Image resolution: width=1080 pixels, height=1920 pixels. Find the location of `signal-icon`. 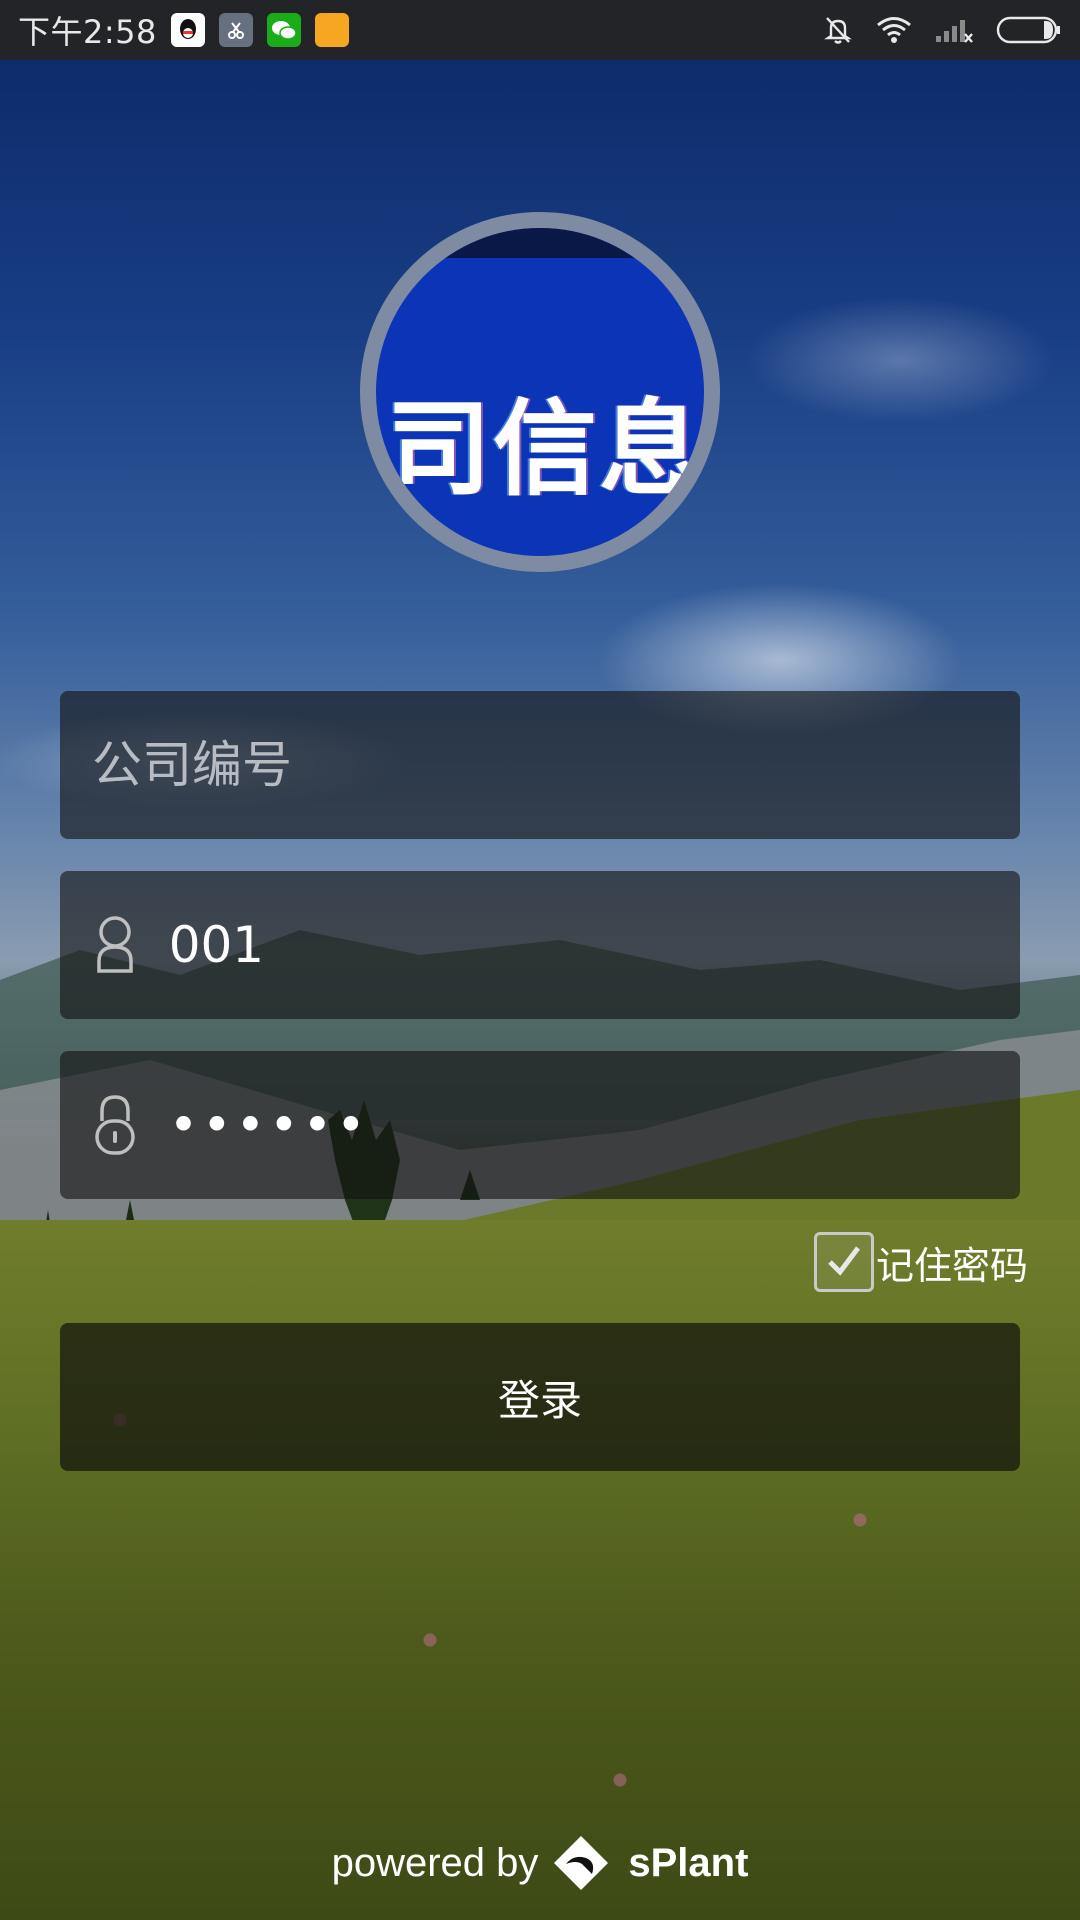

signal-icon is located at coordinates (954, 30).